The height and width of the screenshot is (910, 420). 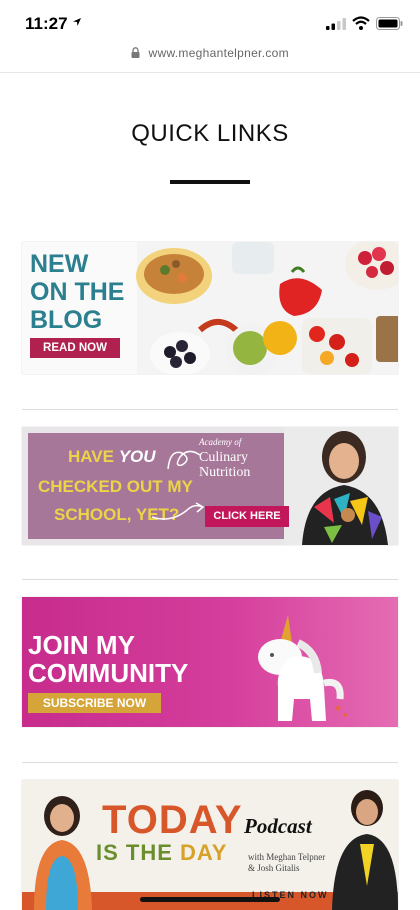 What do you see at coordinates (210, 182) in the screenshot?
I see `title-underline` at bounding box center [210, 182].